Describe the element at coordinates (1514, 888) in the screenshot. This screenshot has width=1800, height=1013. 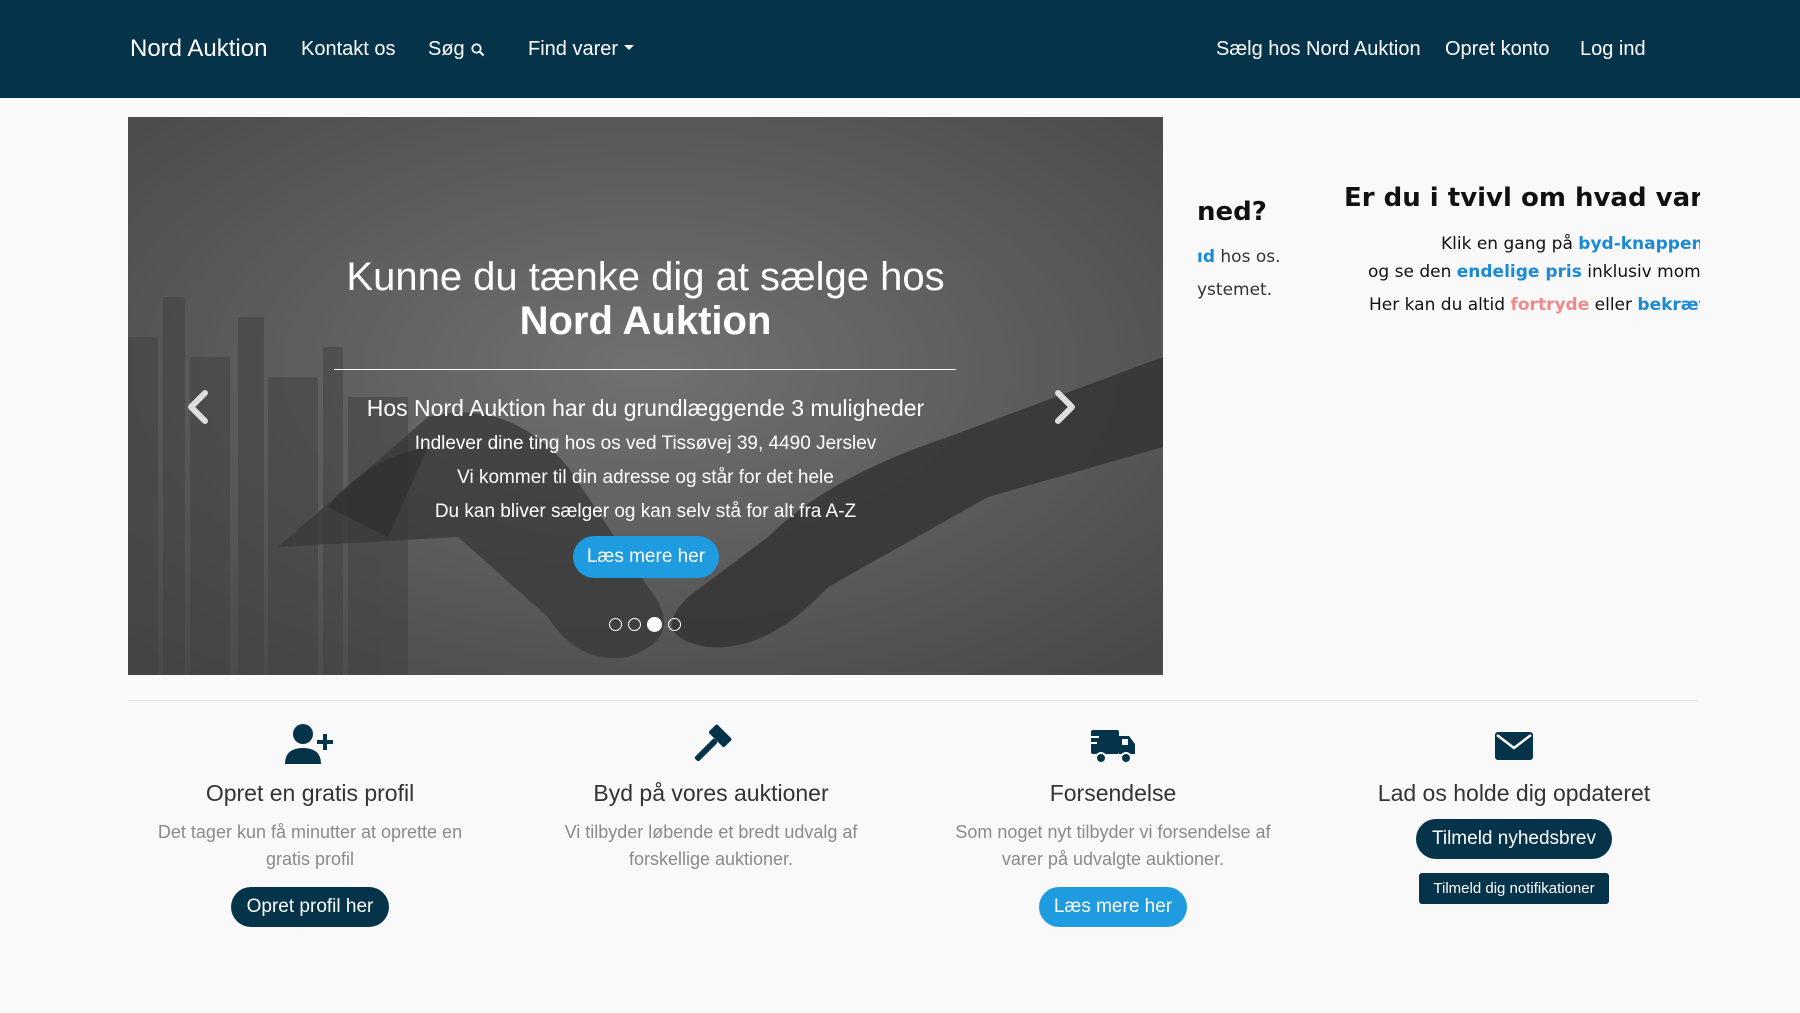
I see `notifications-signup-button: Tilmeld dig notifikationer` at that location.